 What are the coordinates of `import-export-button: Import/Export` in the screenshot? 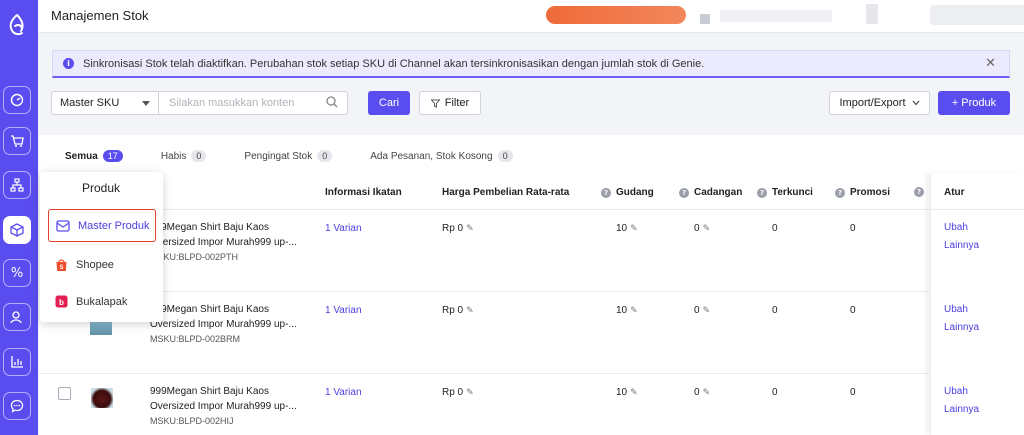 It's located at (879, 103).